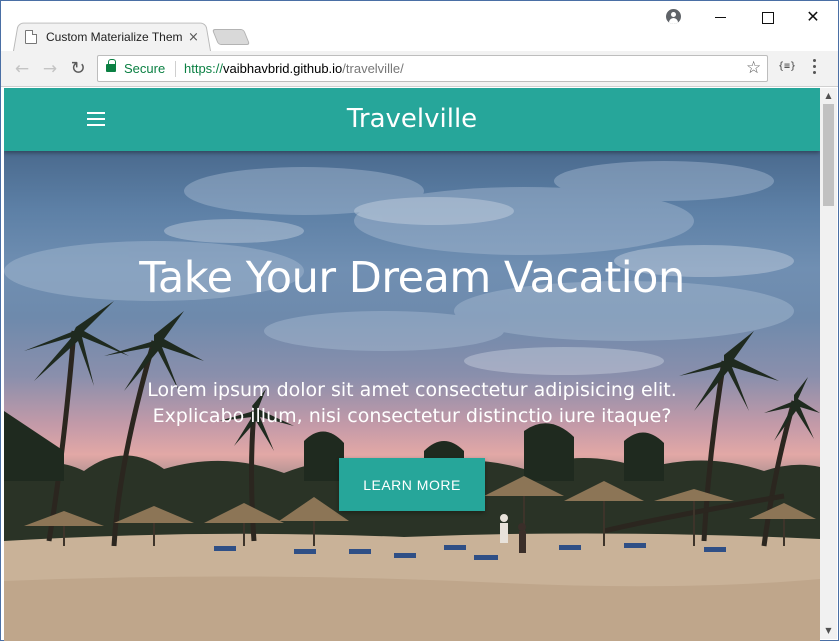  What do you see at coordinates (144, 68) in the screenshot?
I see `secure-label: Secure` at bounding box center [144, 68].